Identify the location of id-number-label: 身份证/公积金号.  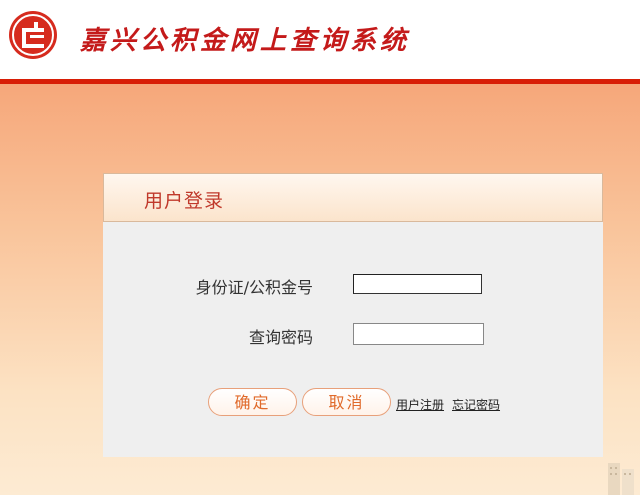
(254, 287).